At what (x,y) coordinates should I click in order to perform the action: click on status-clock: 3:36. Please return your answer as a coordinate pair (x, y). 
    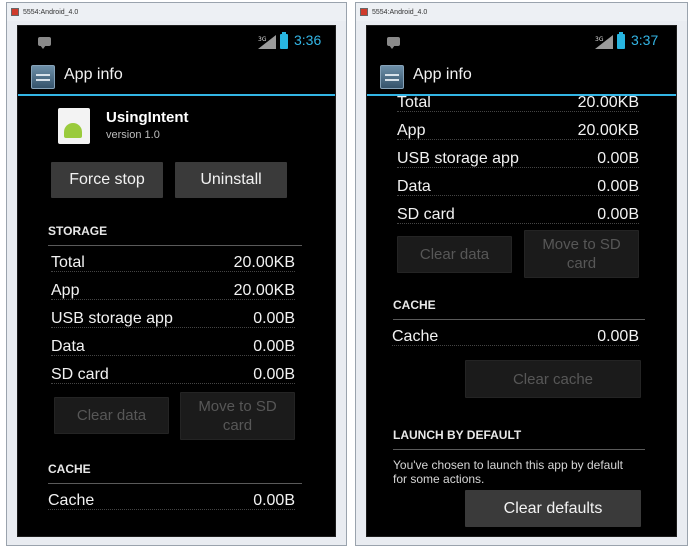
    Looking at the image, I should click on (308, 40).